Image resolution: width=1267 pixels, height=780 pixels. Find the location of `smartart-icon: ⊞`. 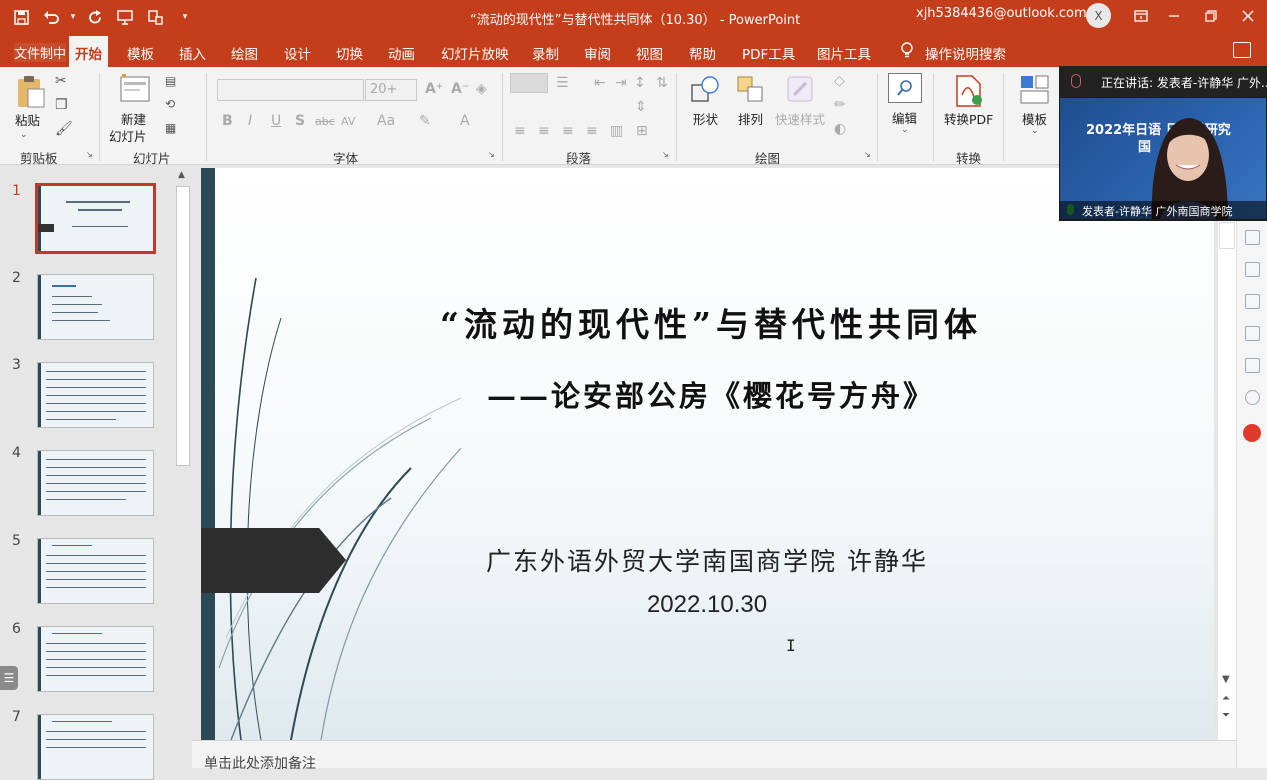

smartart-icon: ⊞ is located at coordinates (642, 131).